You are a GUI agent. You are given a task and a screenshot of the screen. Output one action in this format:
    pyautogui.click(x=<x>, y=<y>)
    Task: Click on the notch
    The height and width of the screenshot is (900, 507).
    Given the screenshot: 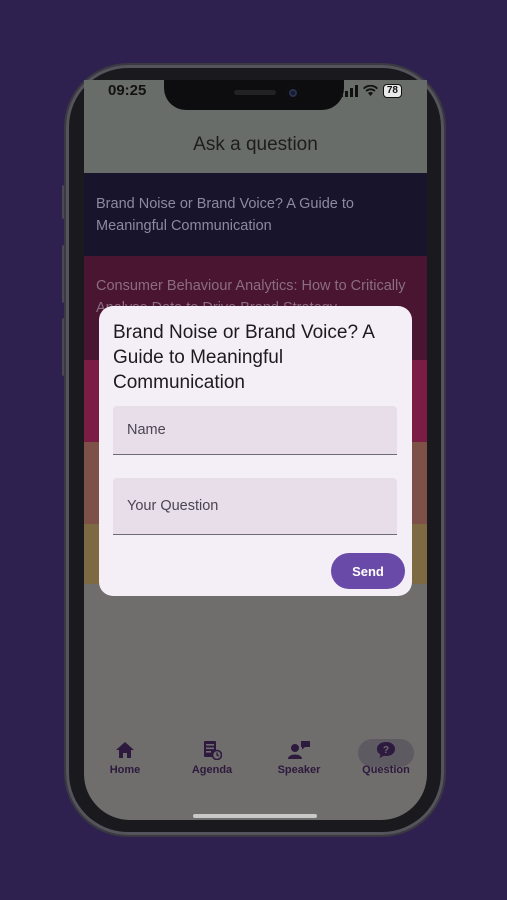 What is the action you would take?
    pyautogui.click(x=254, y=95)
    